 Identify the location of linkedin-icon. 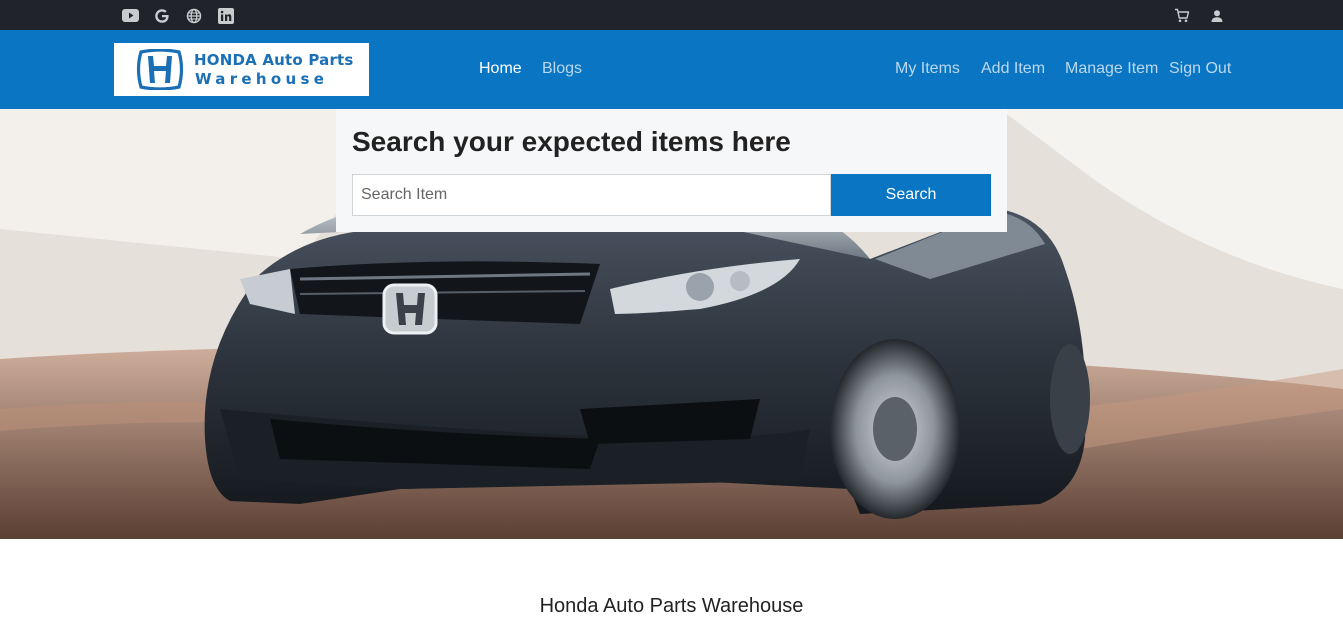
(226, 15).